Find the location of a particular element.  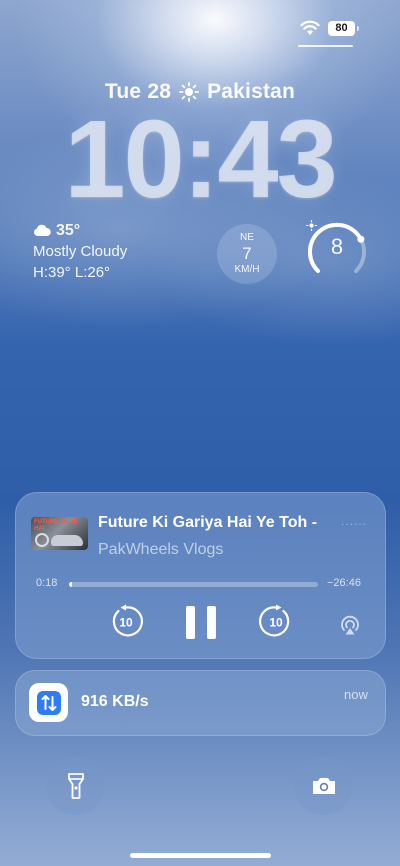

playback-scrubber is located at coordinates (193, 584).